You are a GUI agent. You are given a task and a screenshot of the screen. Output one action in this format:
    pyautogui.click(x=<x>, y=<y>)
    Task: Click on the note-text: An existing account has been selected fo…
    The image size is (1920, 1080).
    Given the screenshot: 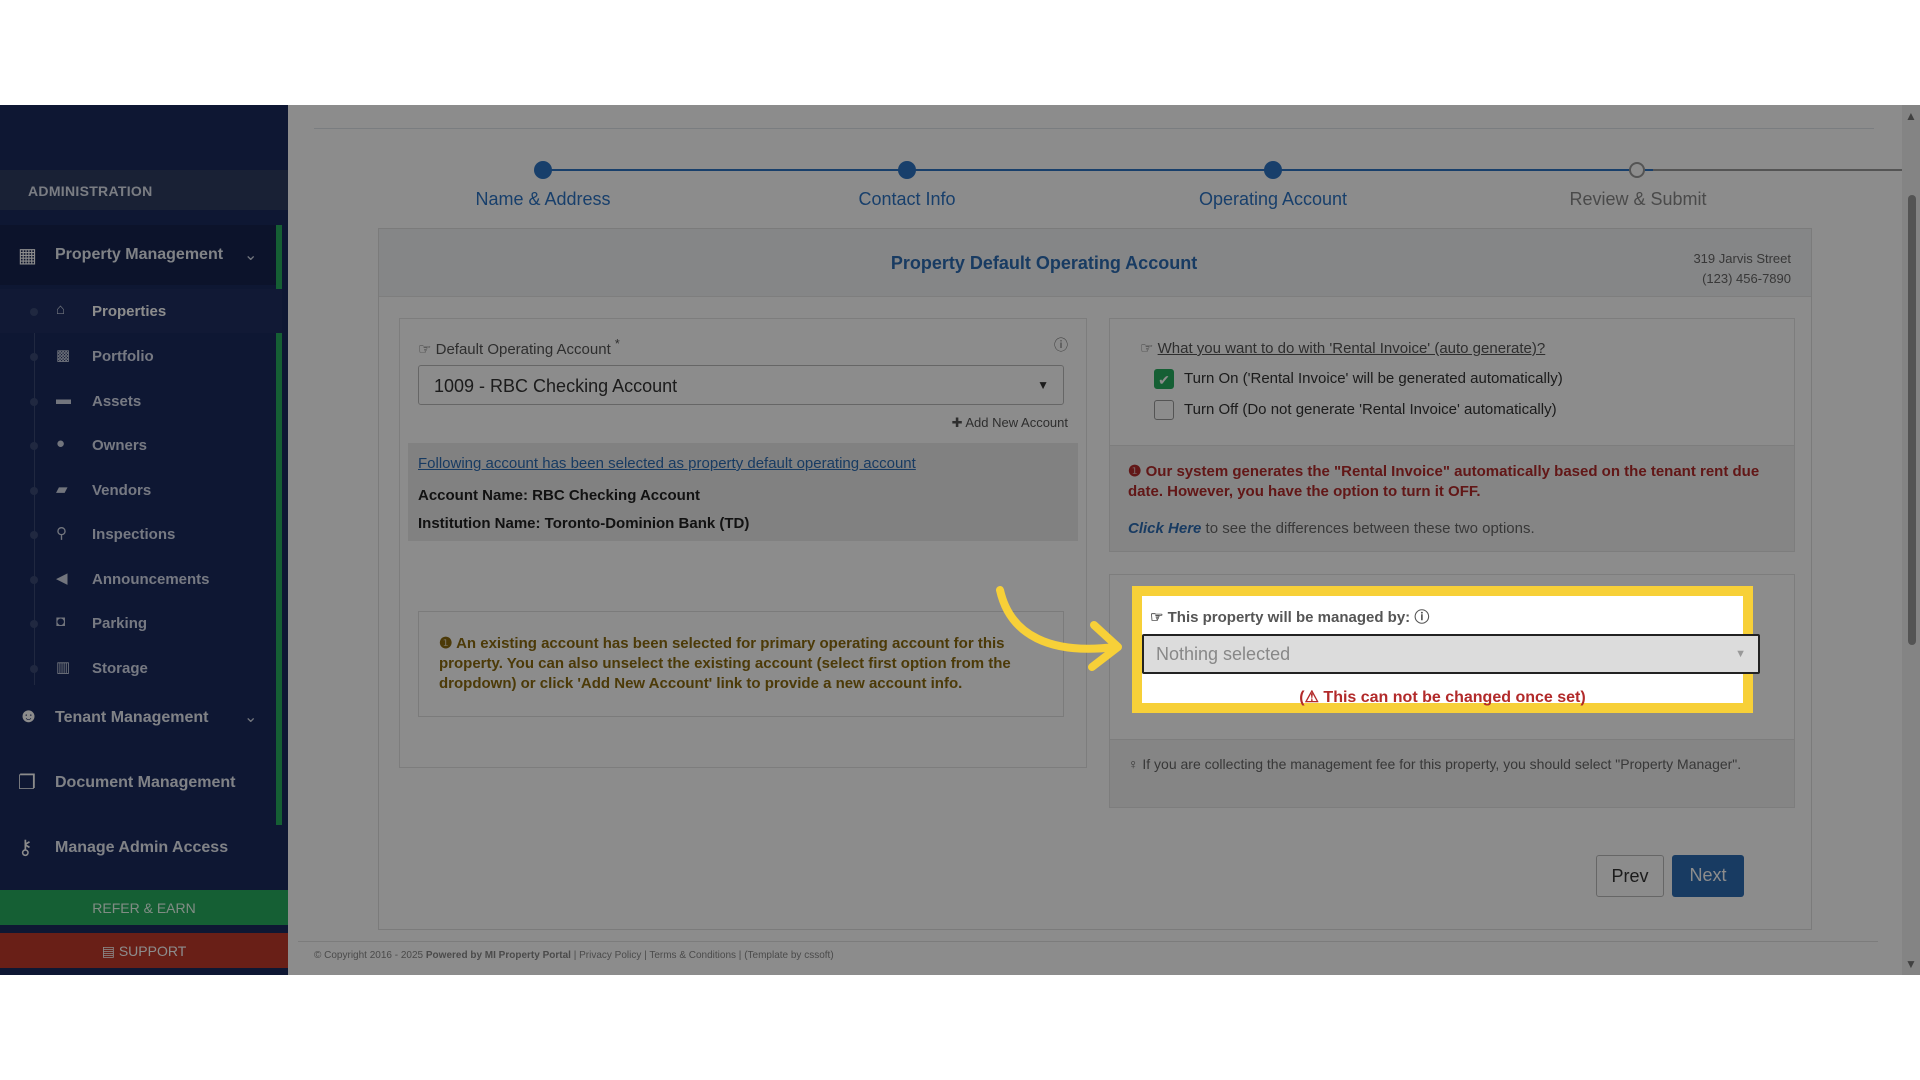 What is the action you would take?
    pyautogui.click(x=725, y=663)
    